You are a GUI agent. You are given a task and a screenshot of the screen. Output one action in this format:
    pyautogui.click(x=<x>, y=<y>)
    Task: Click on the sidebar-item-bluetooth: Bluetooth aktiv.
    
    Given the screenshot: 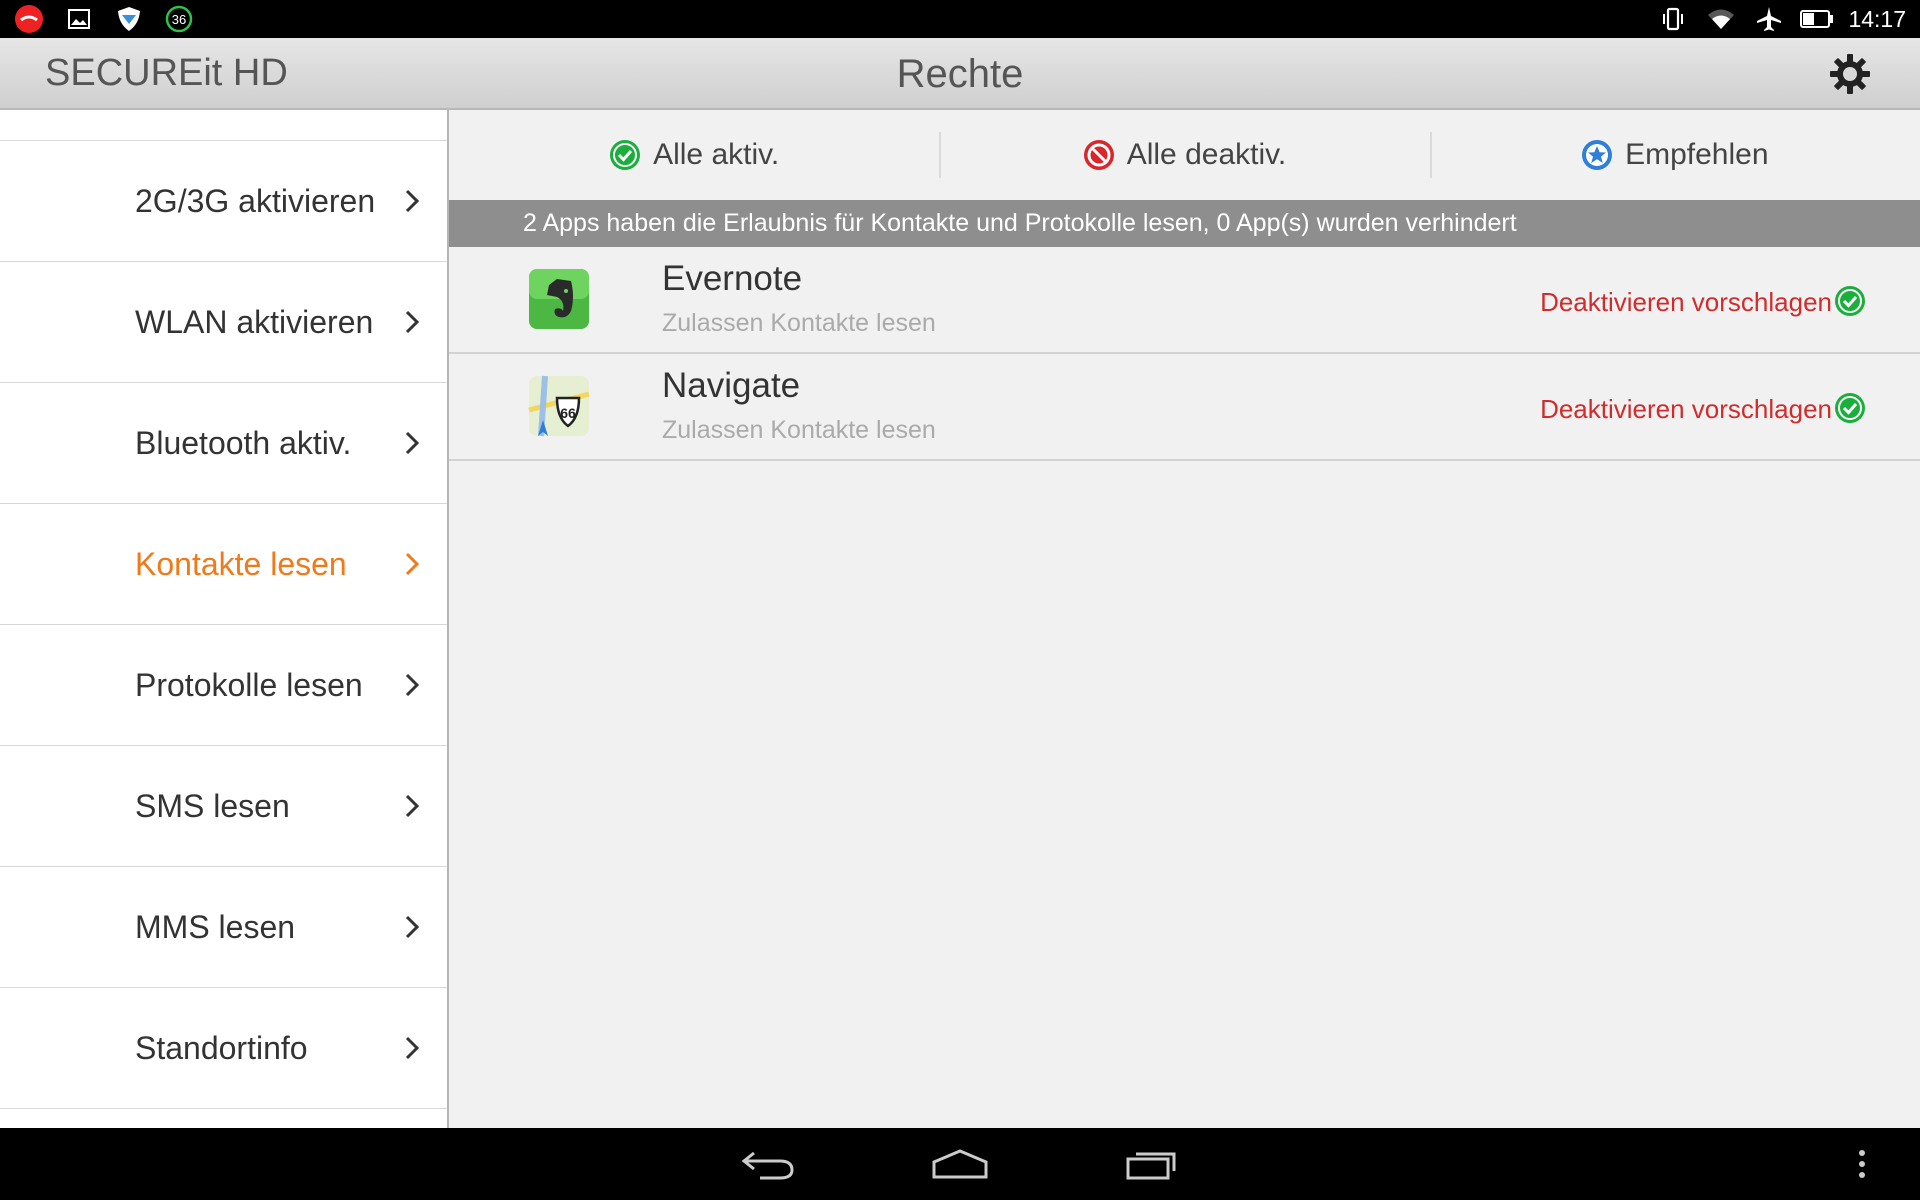 What is the action you would take?
    pyautogui.click(x=223, y=443)
    